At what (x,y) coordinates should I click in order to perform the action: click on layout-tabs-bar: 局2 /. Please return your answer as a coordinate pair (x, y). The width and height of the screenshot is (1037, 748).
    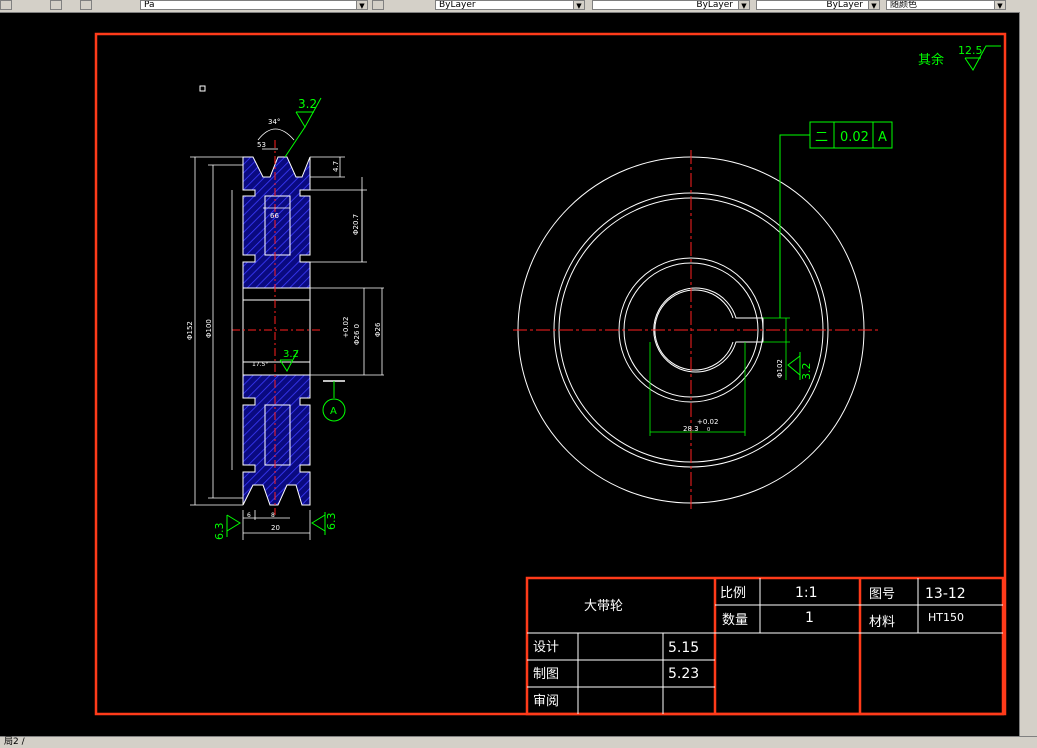
    Looking at the image, I should click on (518, 742).